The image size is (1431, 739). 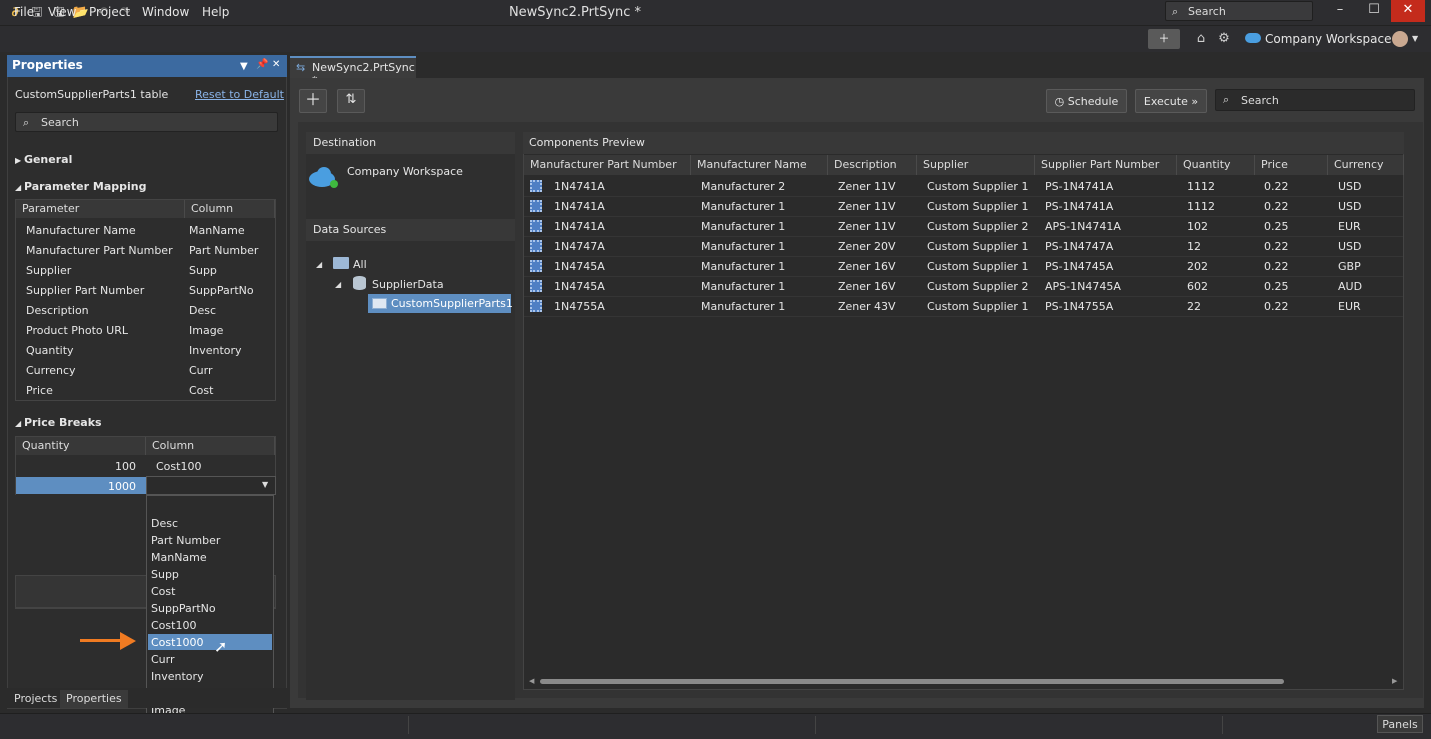 I want to click on comment-icon: ＋, so click(x=1164, y=39).